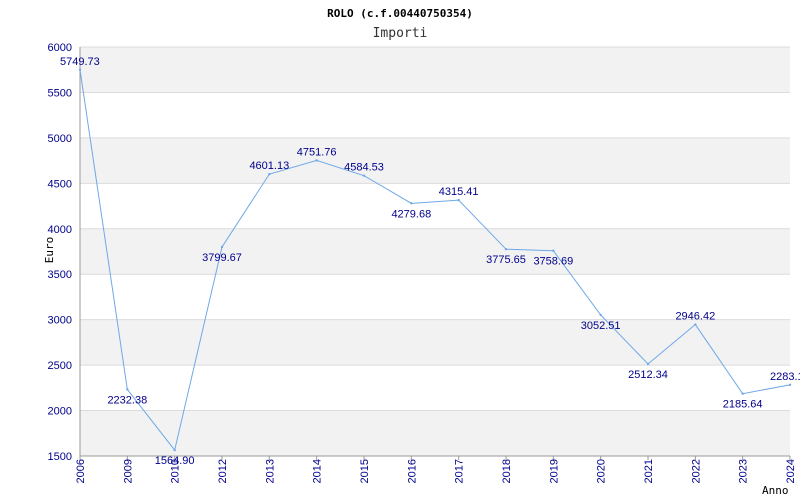  Describe the element at coordinates (695, 317) in the screenshot. I see `data-label: 2946.42` at that location.